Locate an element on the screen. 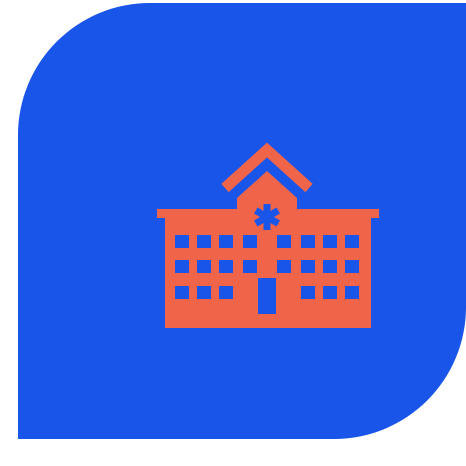  right-windows is located at coordinates (330, 267).